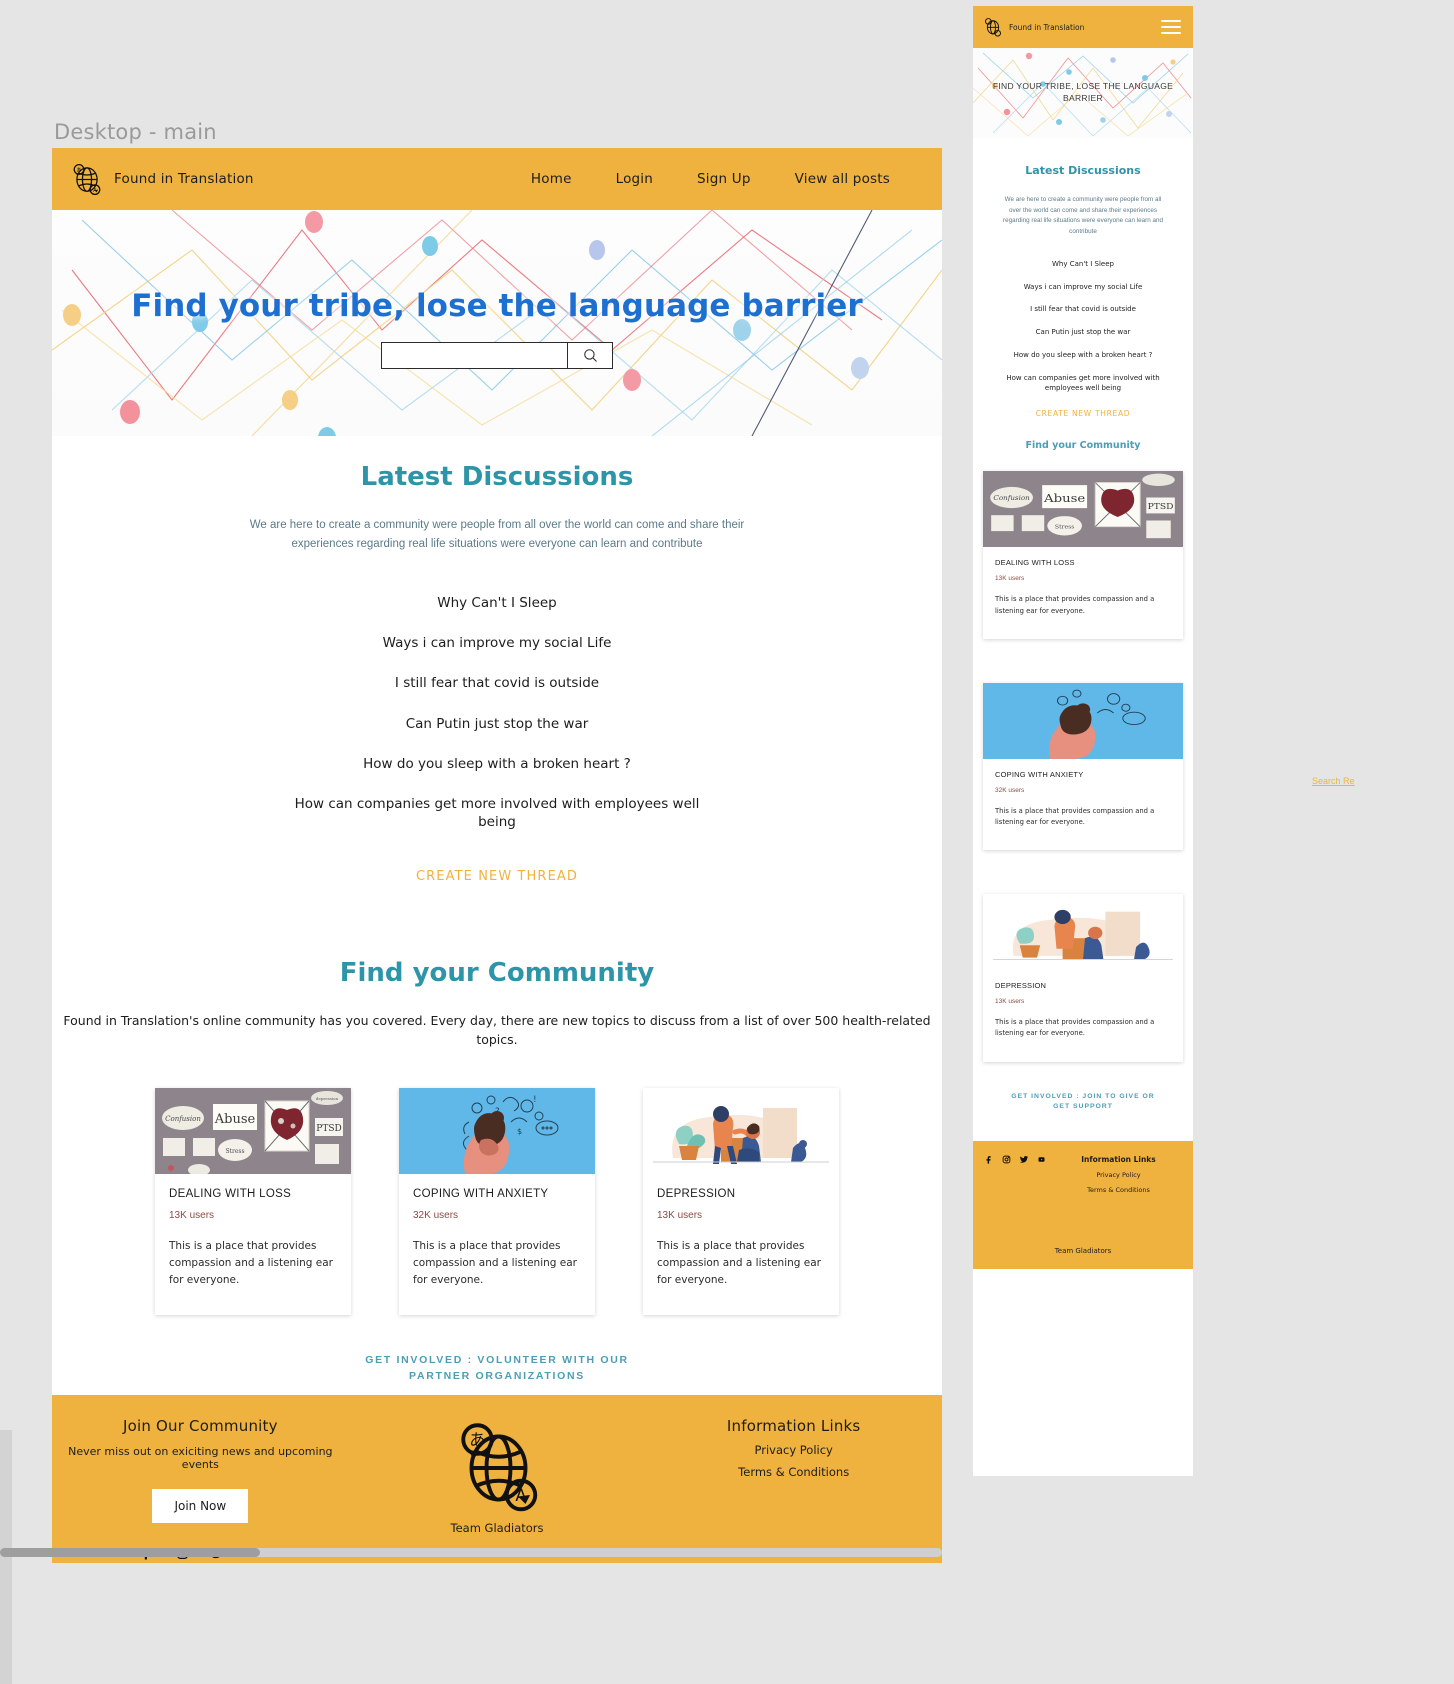 Image resolution: width=1454 pixels, height=1684 pixels. What do you see at coordinates (497, 876) in the screenshot?
I see `create-new-thread-link: CREATE NEW THREAD` at bounding box center [497, 876].